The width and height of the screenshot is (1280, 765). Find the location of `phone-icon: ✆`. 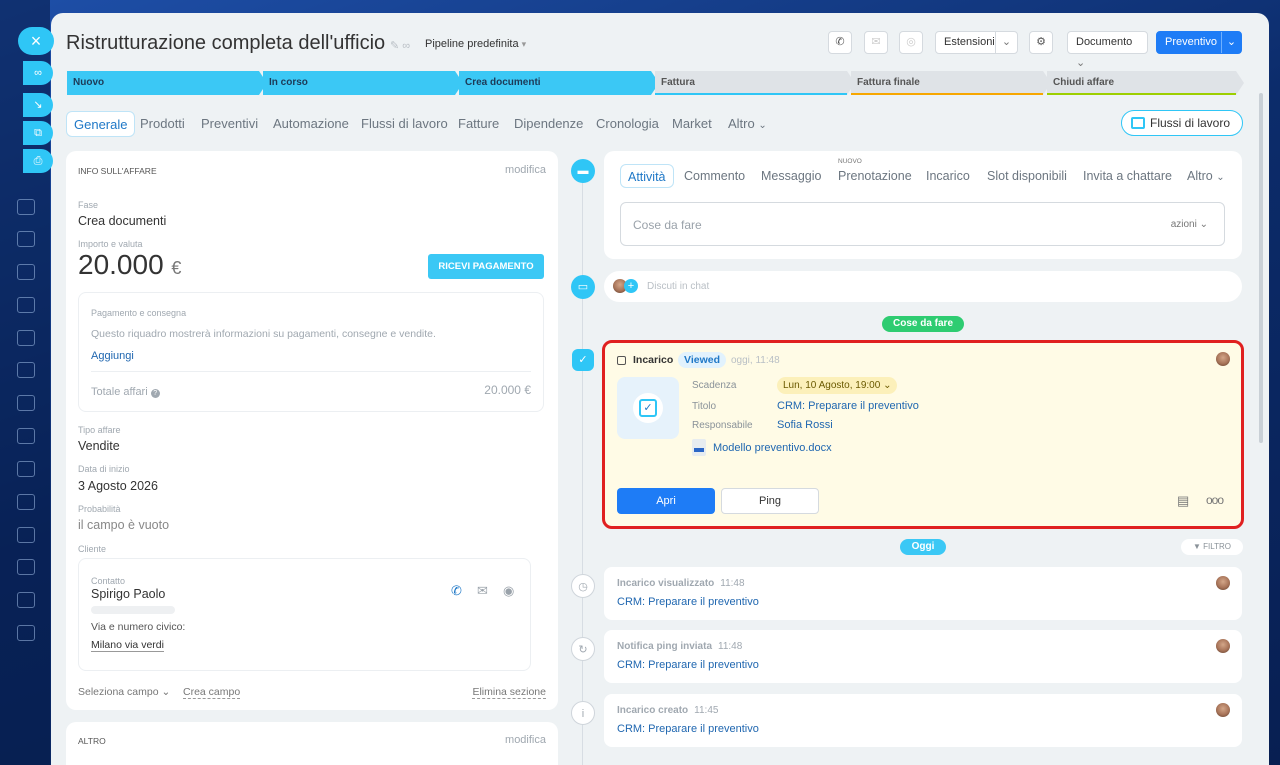

phone-icon: ✆ is located at coordinates (840, 42).